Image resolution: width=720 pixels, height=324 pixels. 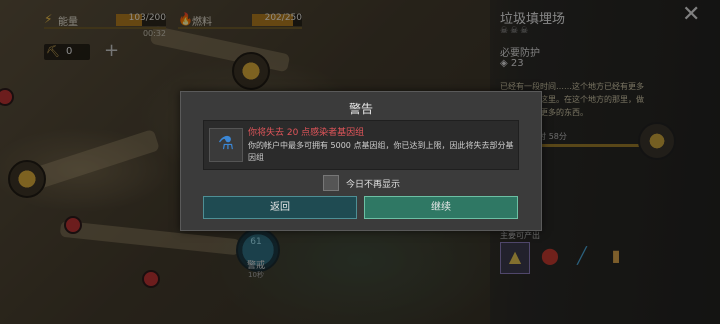 What do you see at coordinates (381, 151) in the screenshot?
I see `detail-text: 你的帐户中最多可拥有 5000 点基因组，你已达到上限，因此将失去部分基因组` at bounding box center [381, 151].